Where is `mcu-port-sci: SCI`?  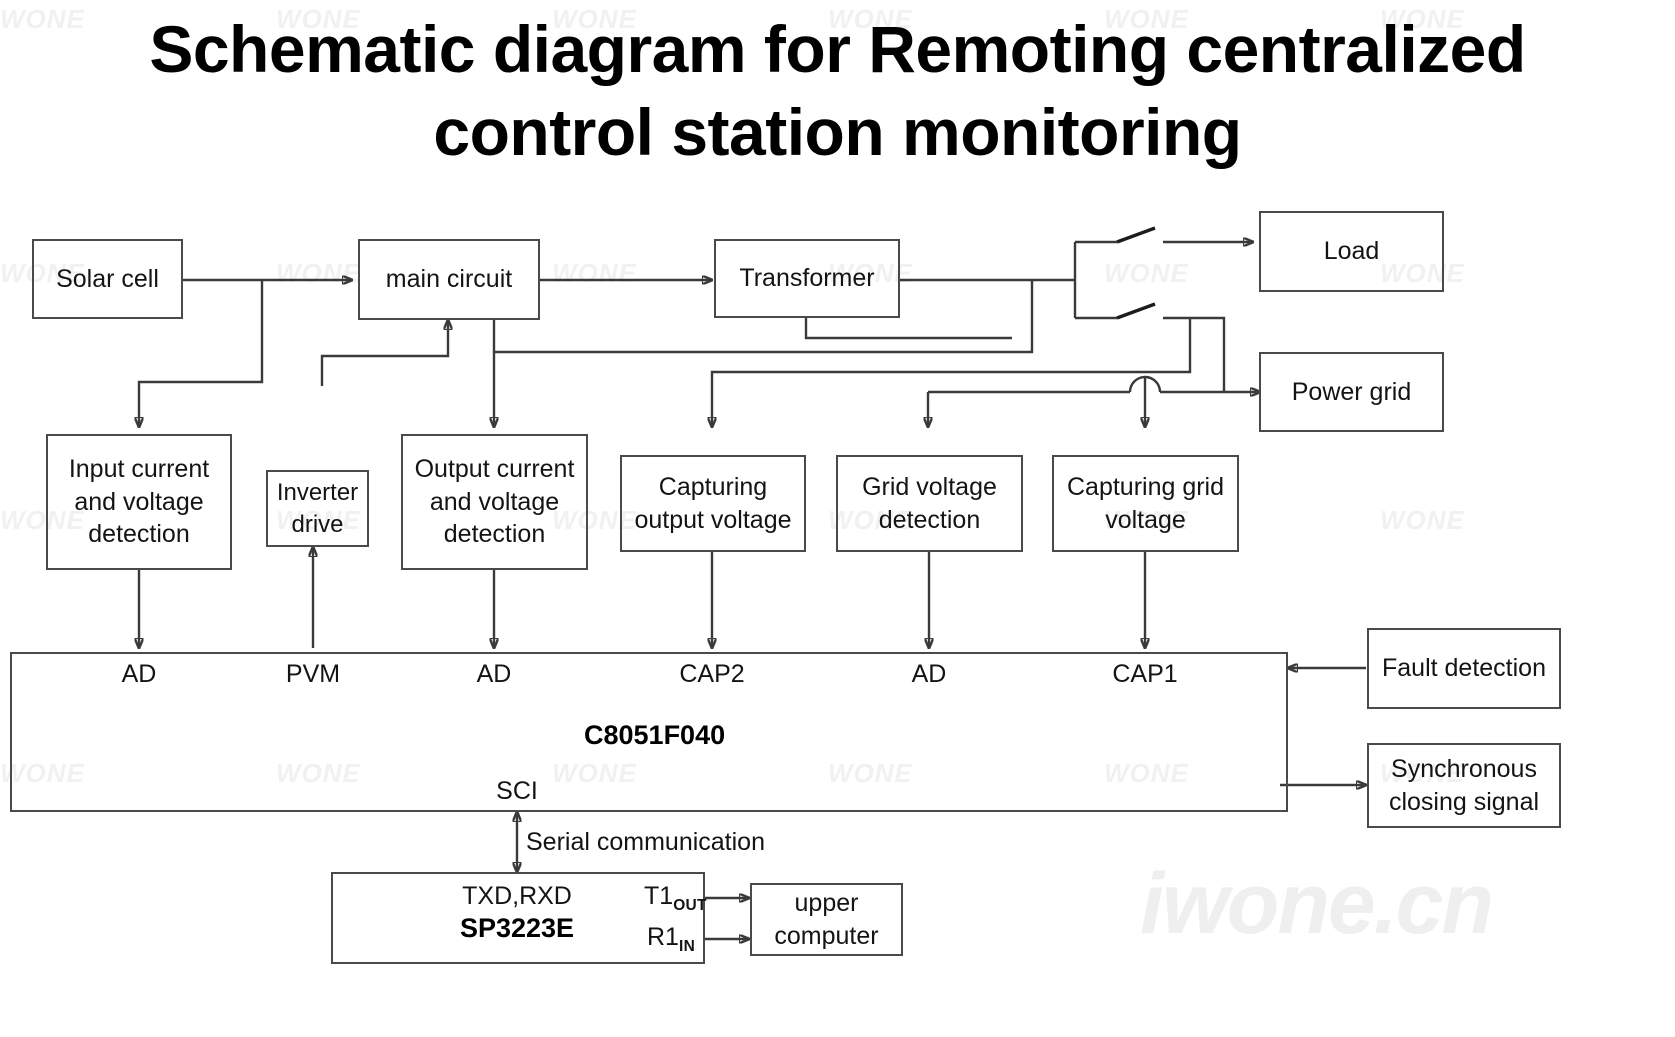
mcu-port-sci: SCI is located at coordinates (517, 791).